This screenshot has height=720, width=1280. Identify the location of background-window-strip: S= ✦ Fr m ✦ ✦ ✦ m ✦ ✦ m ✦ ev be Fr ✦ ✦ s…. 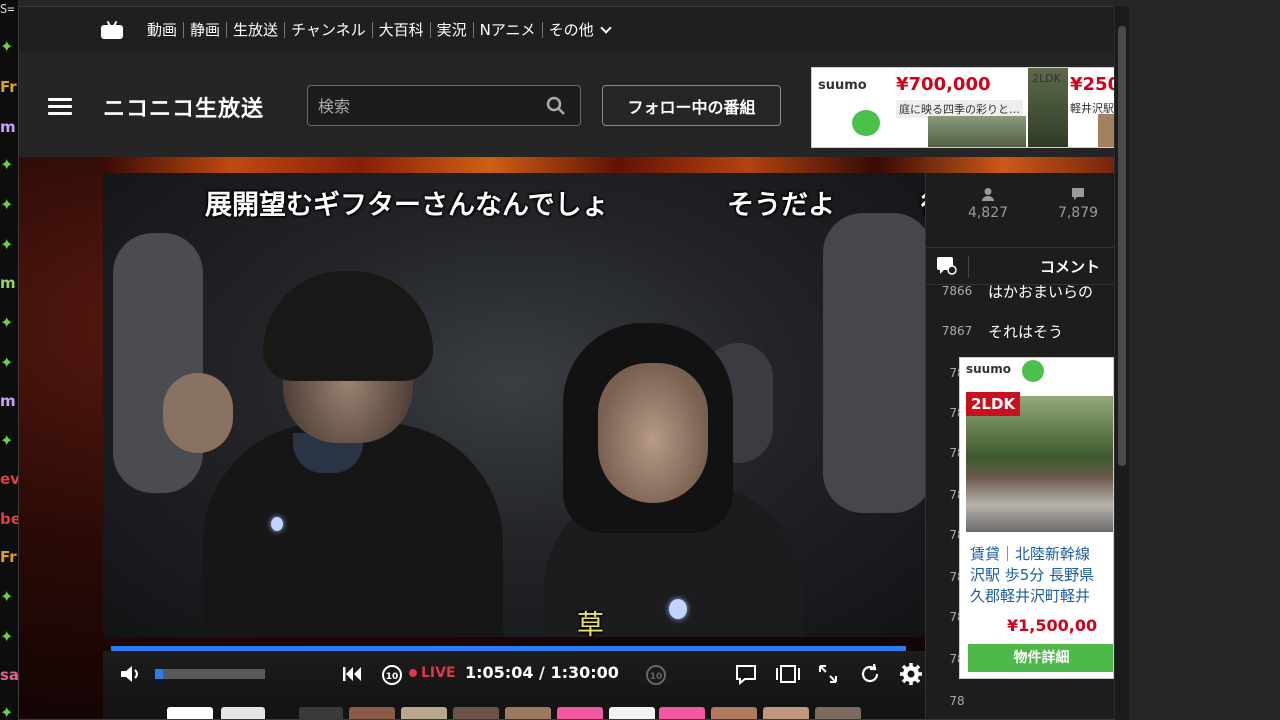
(9, 360).